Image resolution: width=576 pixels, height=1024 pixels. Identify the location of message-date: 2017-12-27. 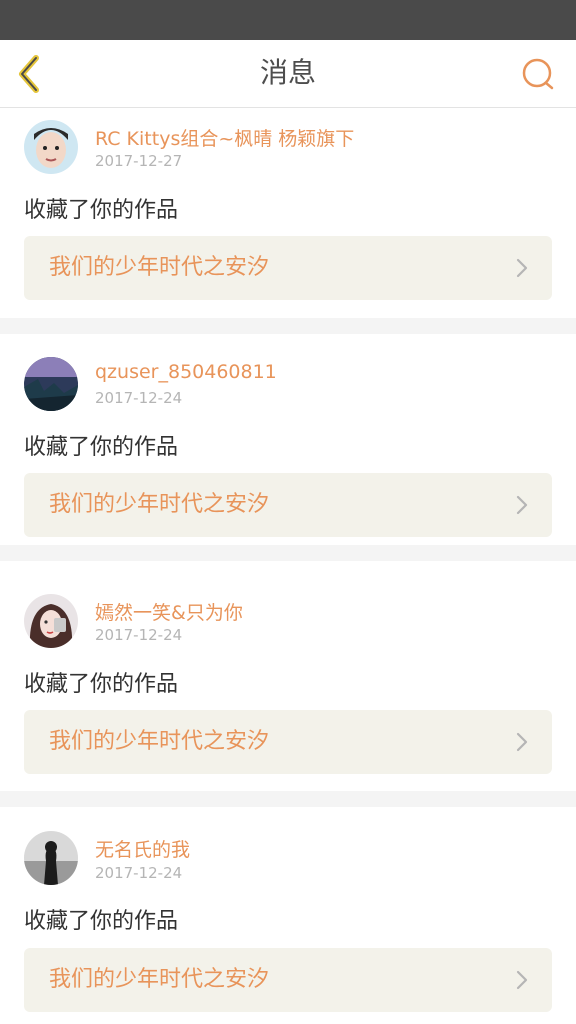
(139, 161).